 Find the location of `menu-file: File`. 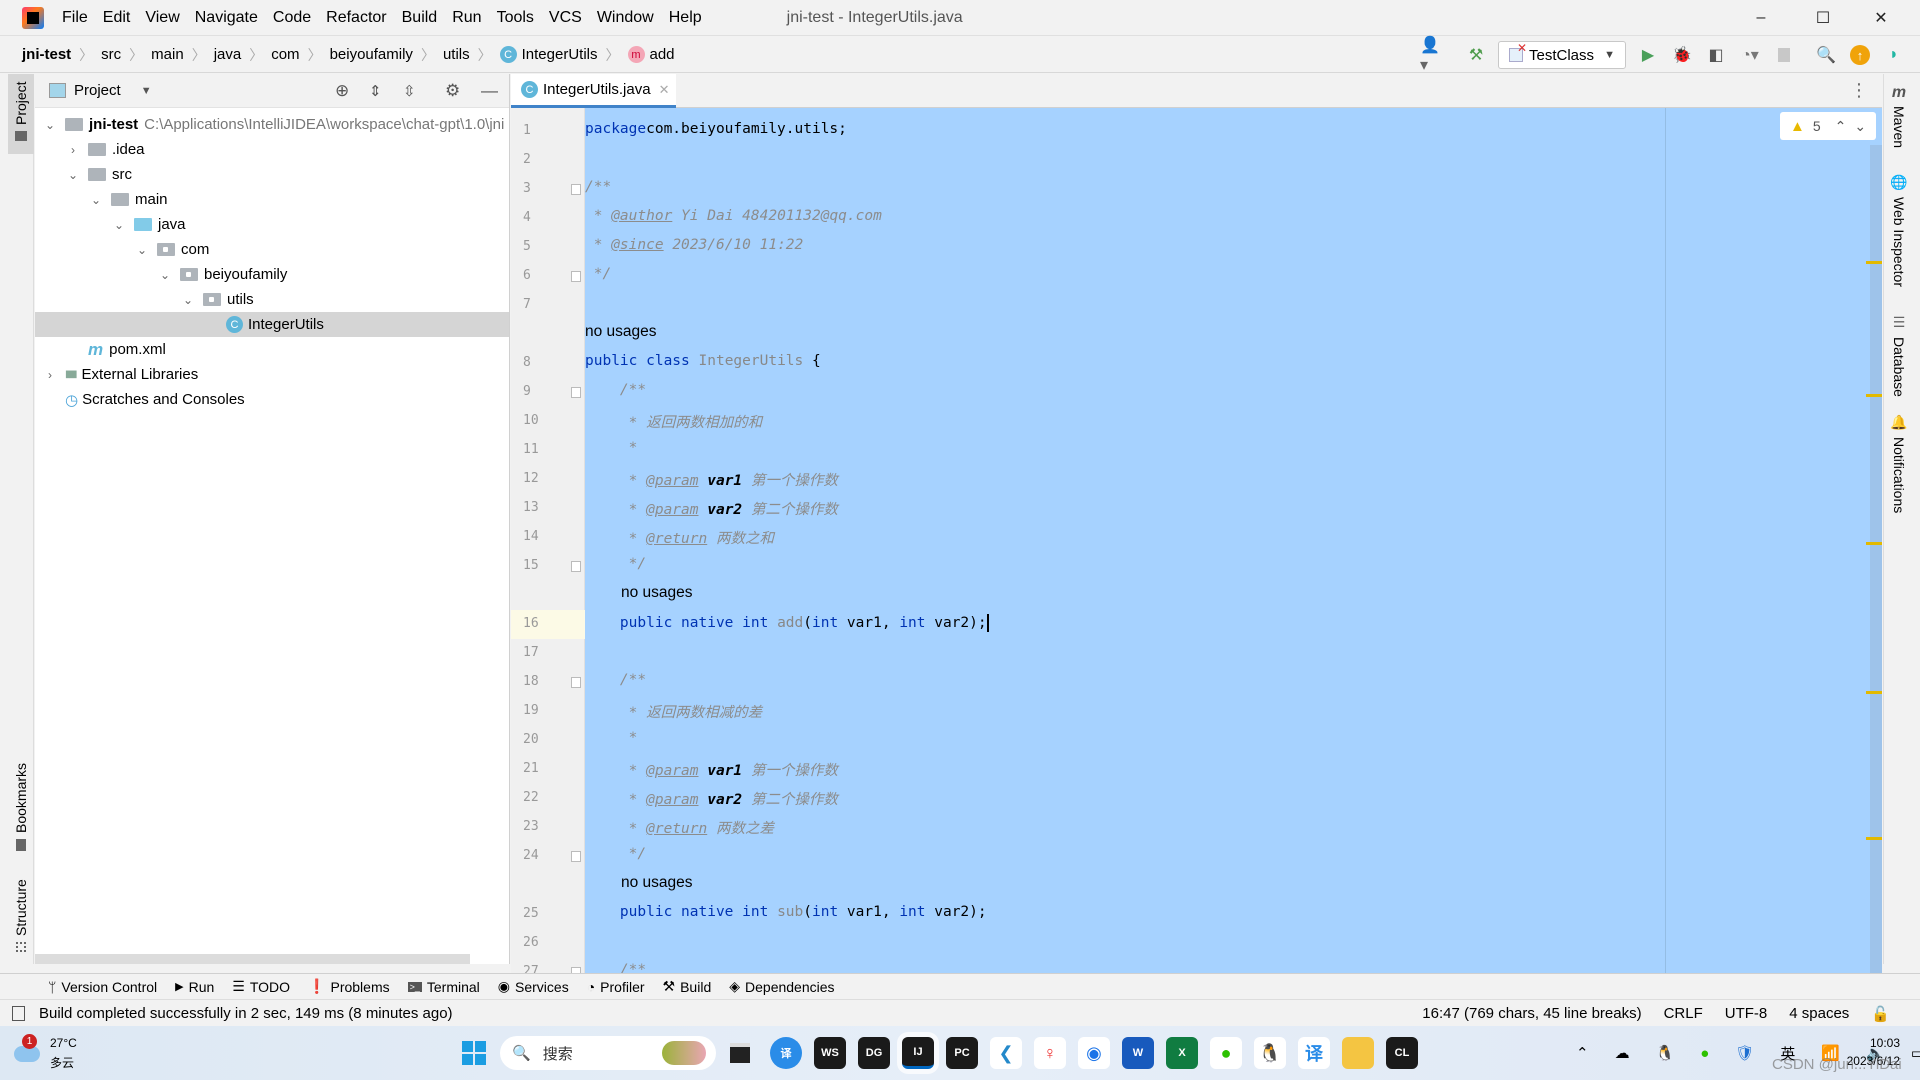

menu-file: File is located at coordinates (75, 18).